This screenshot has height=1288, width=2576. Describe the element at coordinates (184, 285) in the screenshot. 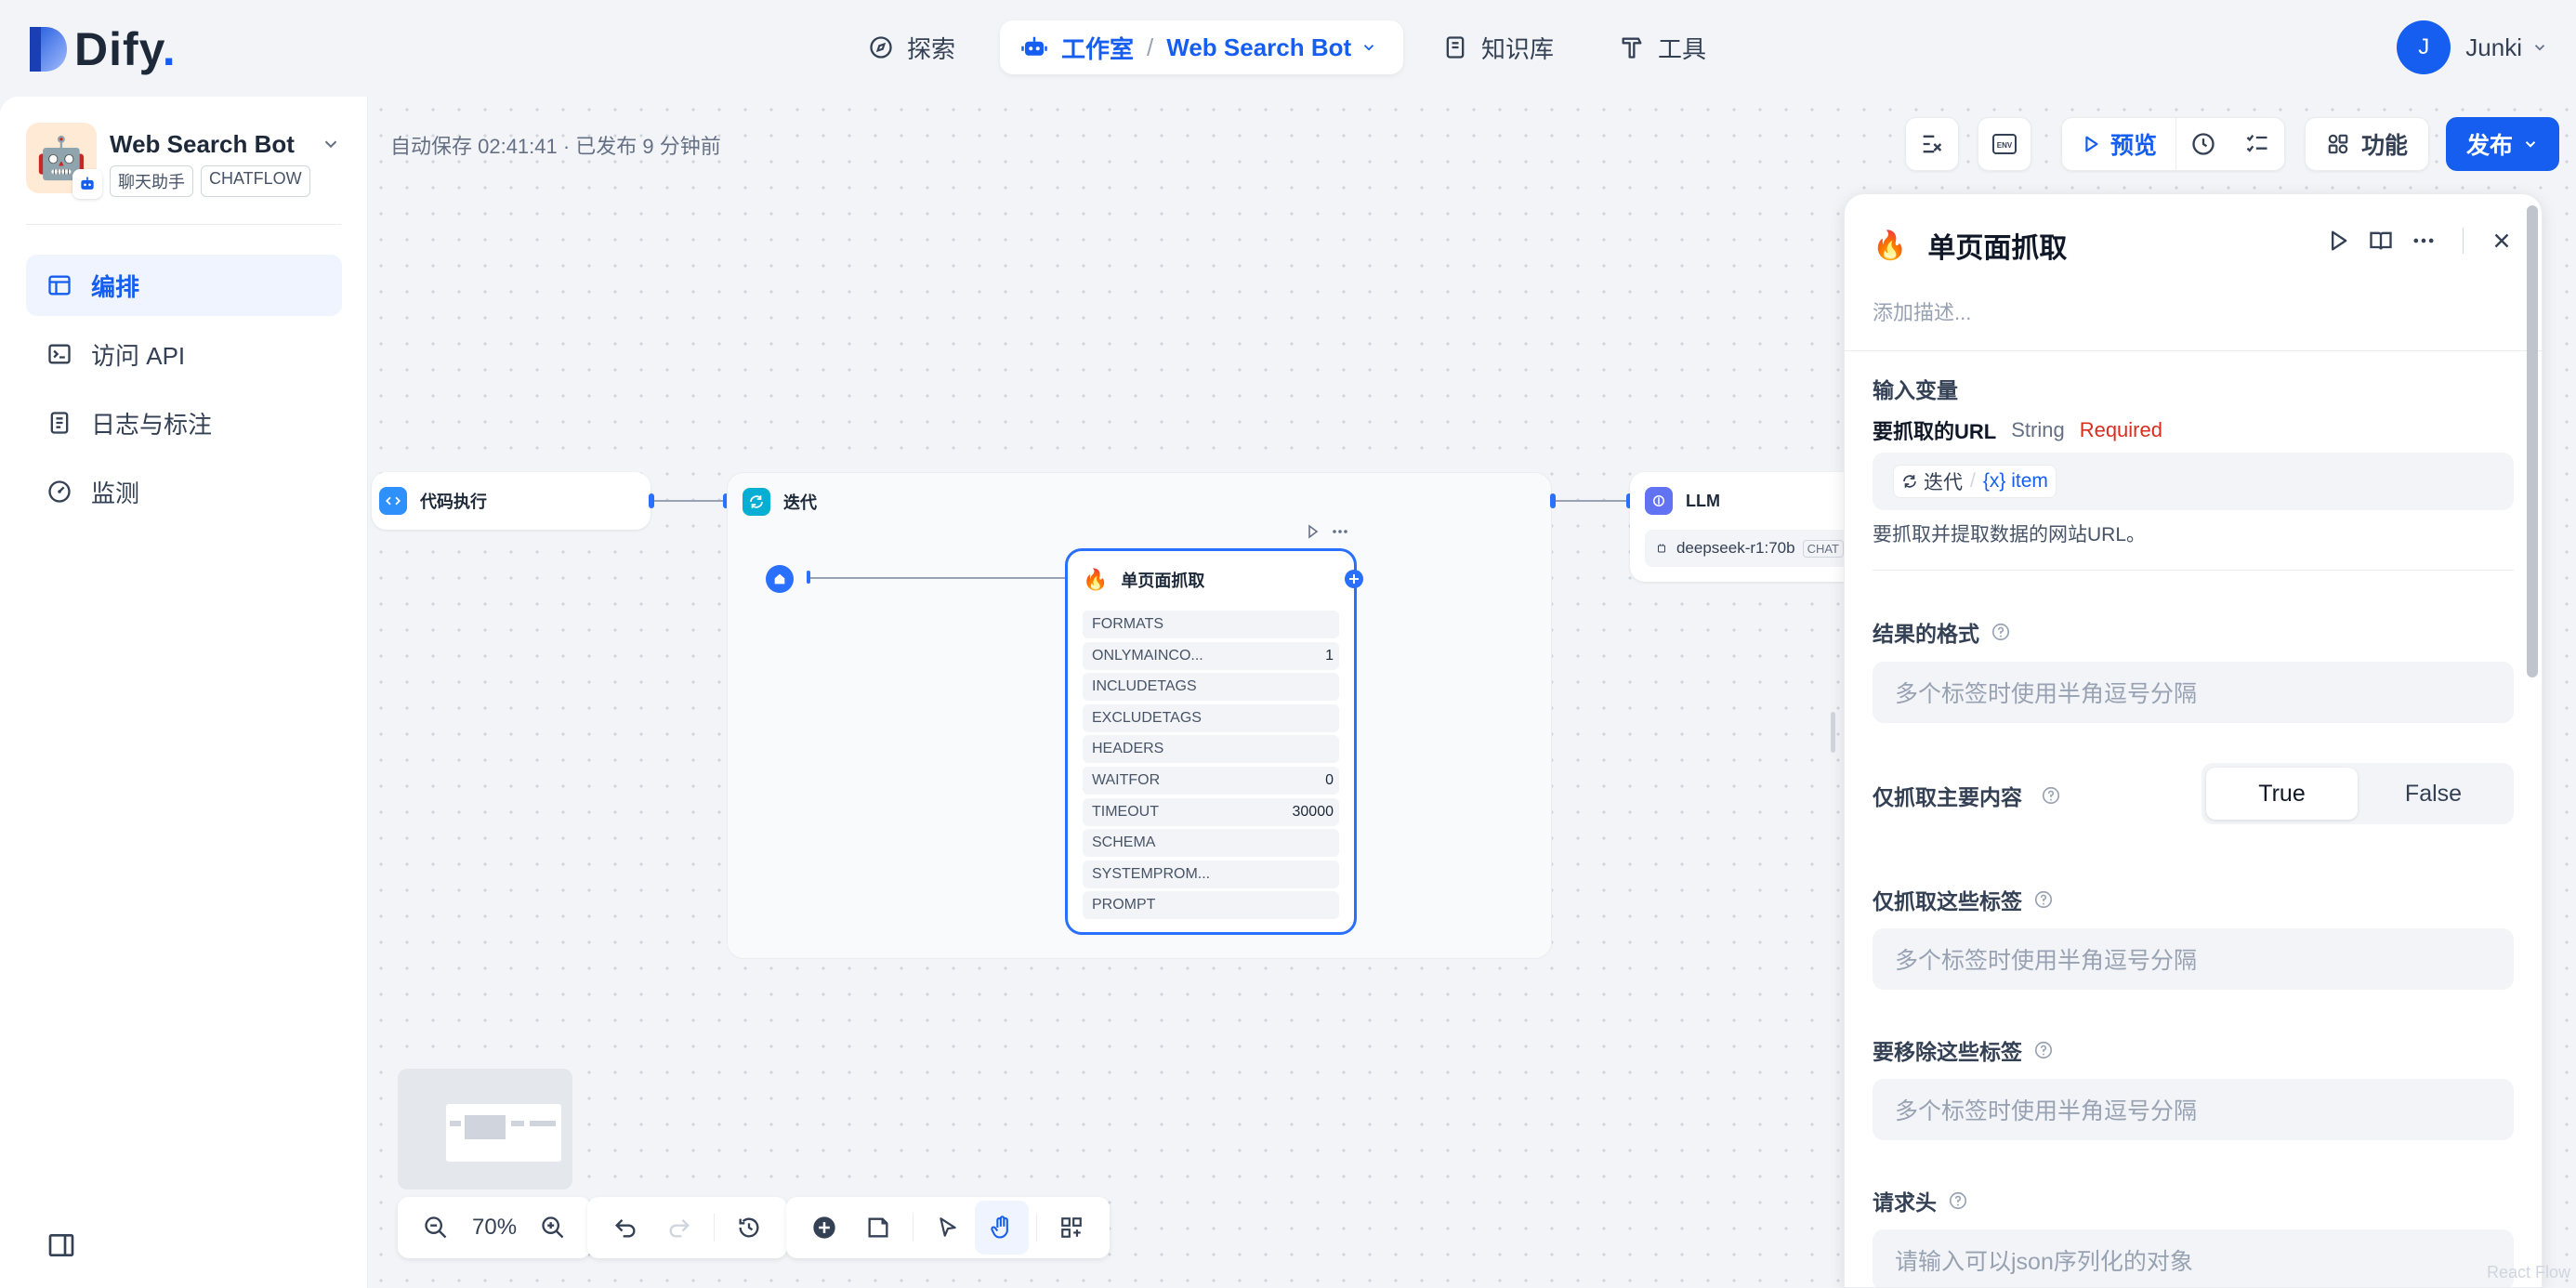

I see `sidebar-item-orchestrate: 编排` at that location.